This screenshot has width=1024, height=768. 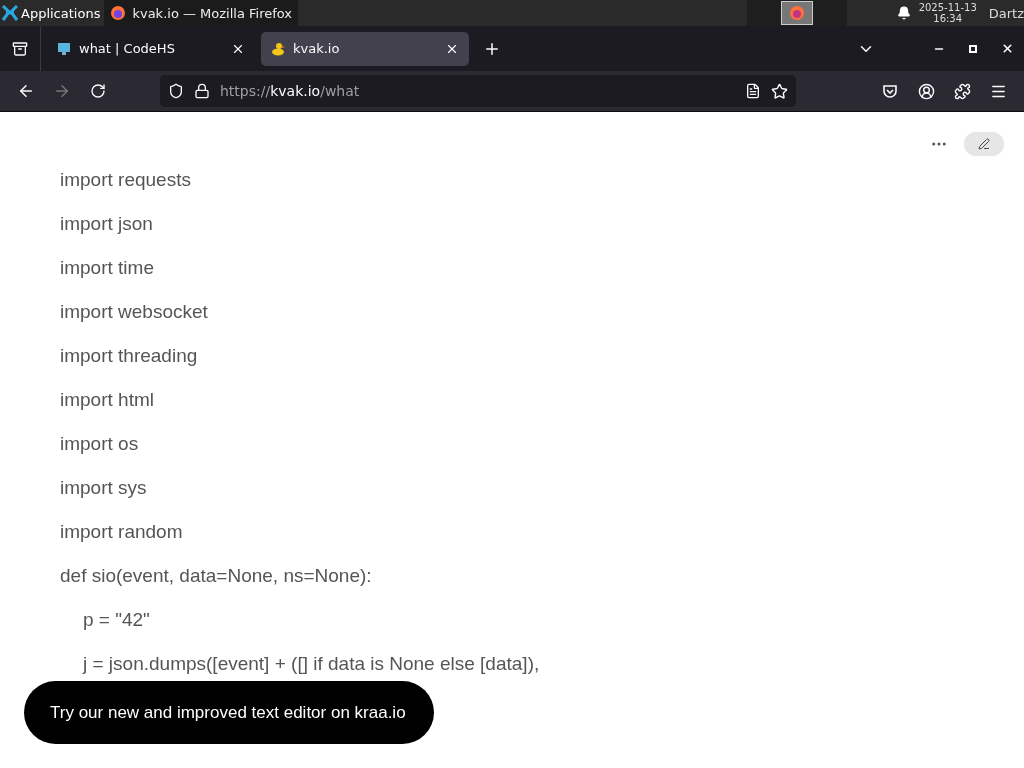 What do you see at coordinates (926, 91) in the screenshot?
I see `account-icon` at bounding box center [926, 91].